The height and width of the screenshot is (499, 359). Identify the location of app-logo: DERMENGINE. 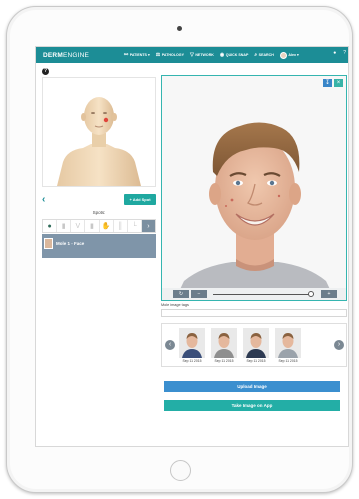
(80, 55).